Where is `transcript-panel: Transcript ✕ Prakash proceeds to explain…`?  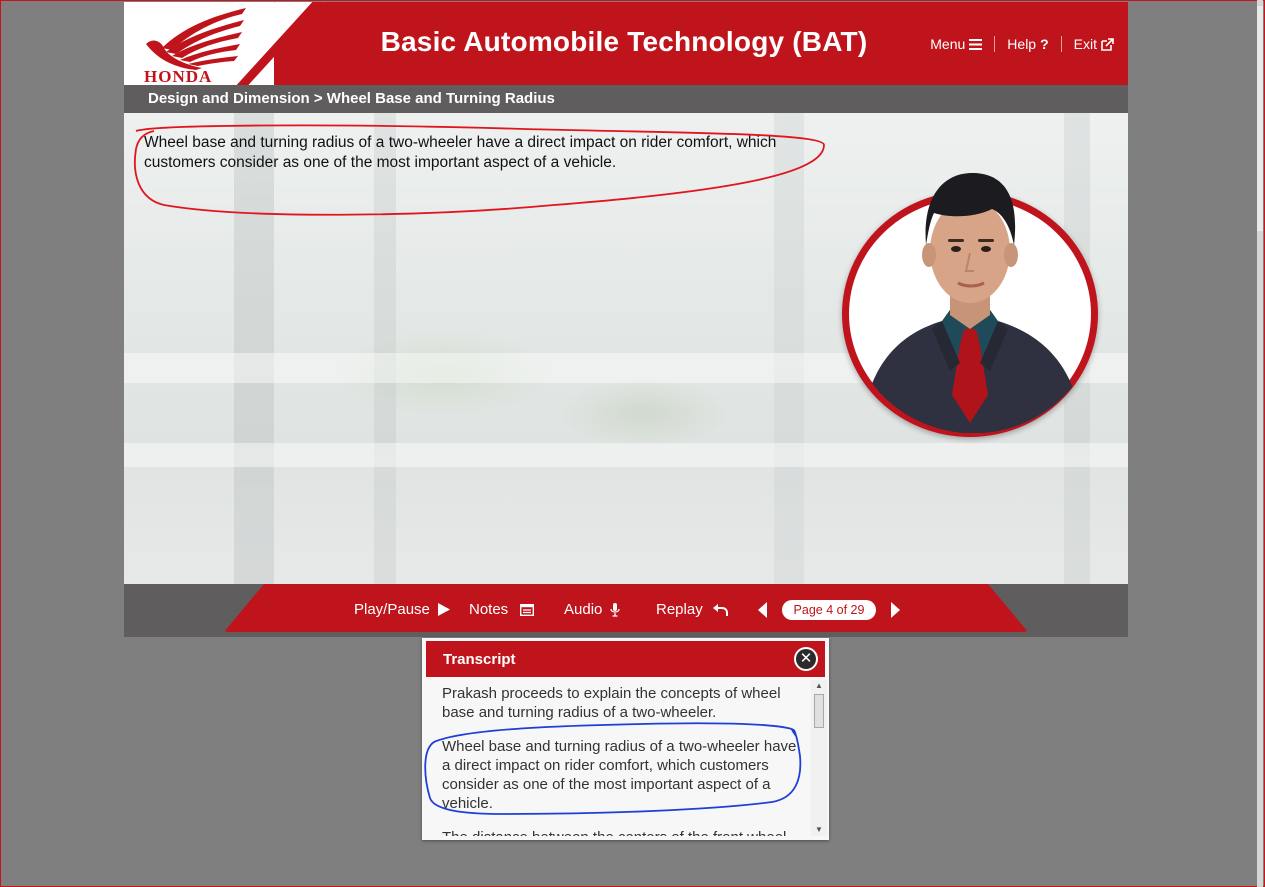
transcript-panel: Transcript ✕ Prakash proceeds to explain… is located at coordinates (625, 739).